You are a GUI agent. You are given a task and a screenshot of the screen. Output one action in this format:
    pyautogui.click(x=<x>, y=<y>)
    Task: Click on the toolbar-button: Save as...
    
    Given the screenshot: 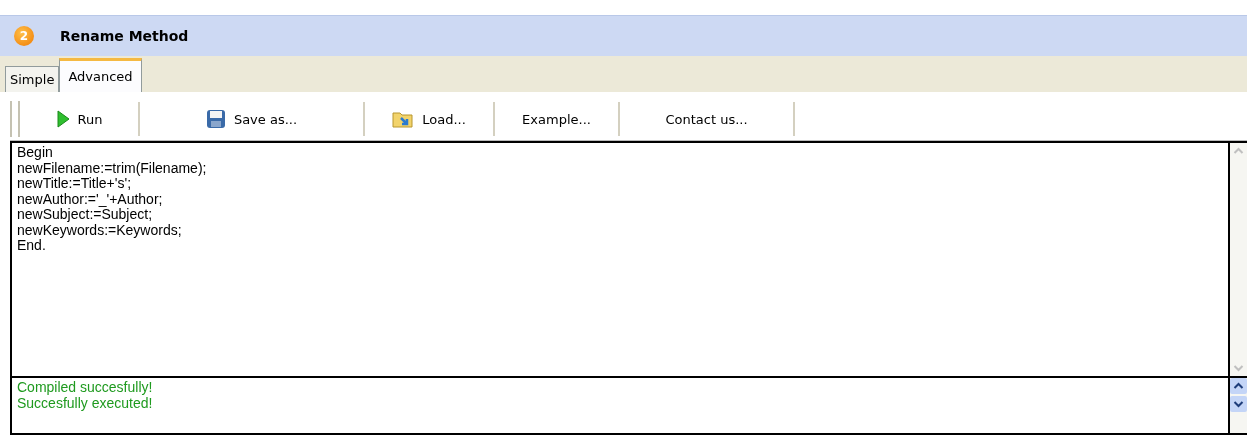 What is the action you would take?
    pyautogui.click(x=252, y=119)
    